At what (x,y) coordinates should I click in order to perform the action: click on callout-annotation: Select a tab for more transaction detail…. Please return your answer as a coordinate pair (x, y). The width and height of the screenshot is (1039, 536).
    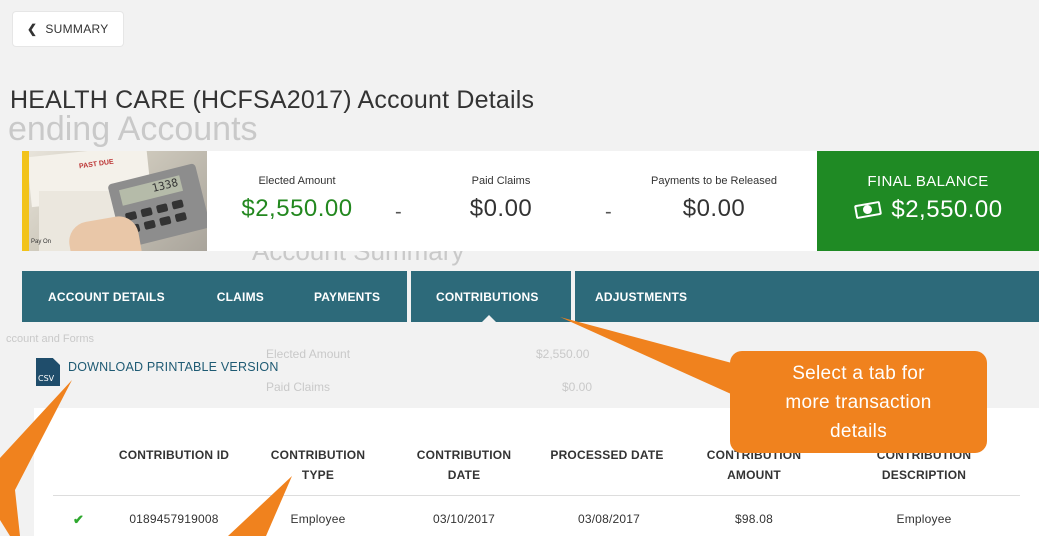
    Looking at the image, I should click on (858, 402).